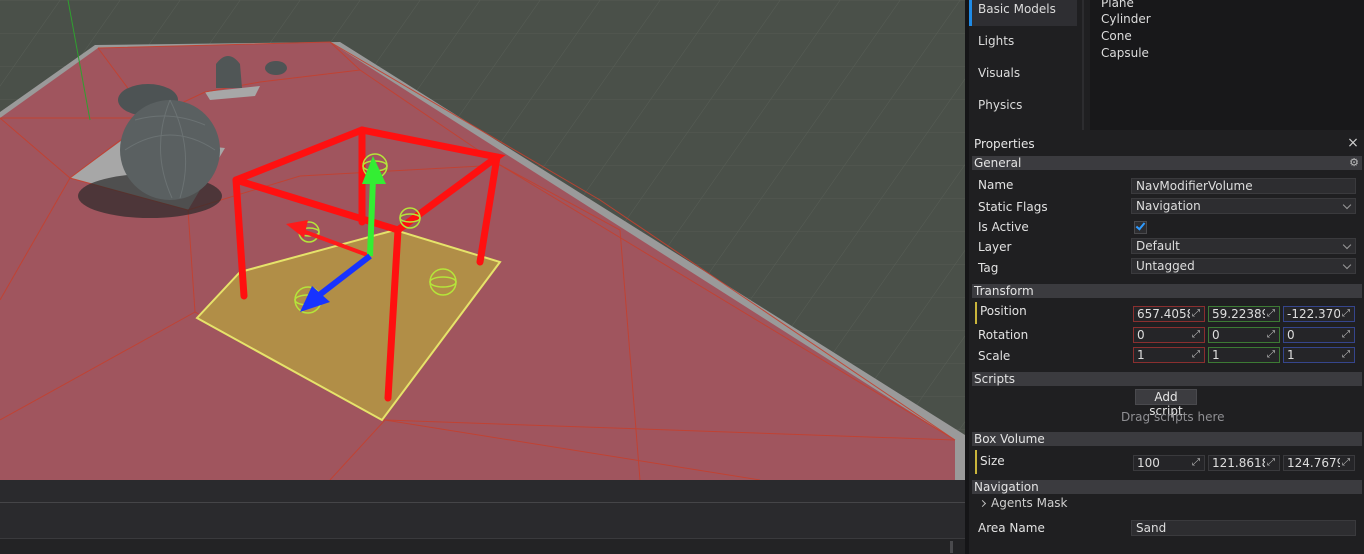 The height and width of the screenshot is (554, 1364). What do you see at coordinates (1029, 503) in the screenshot?
I see `agents-mask-label: Agents Mask` at bounding box center [1029, 503].